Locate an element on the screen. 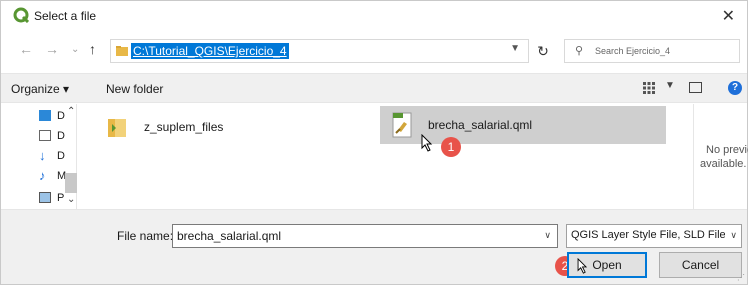  qml-file-icon is located at coordinates (402, 125).